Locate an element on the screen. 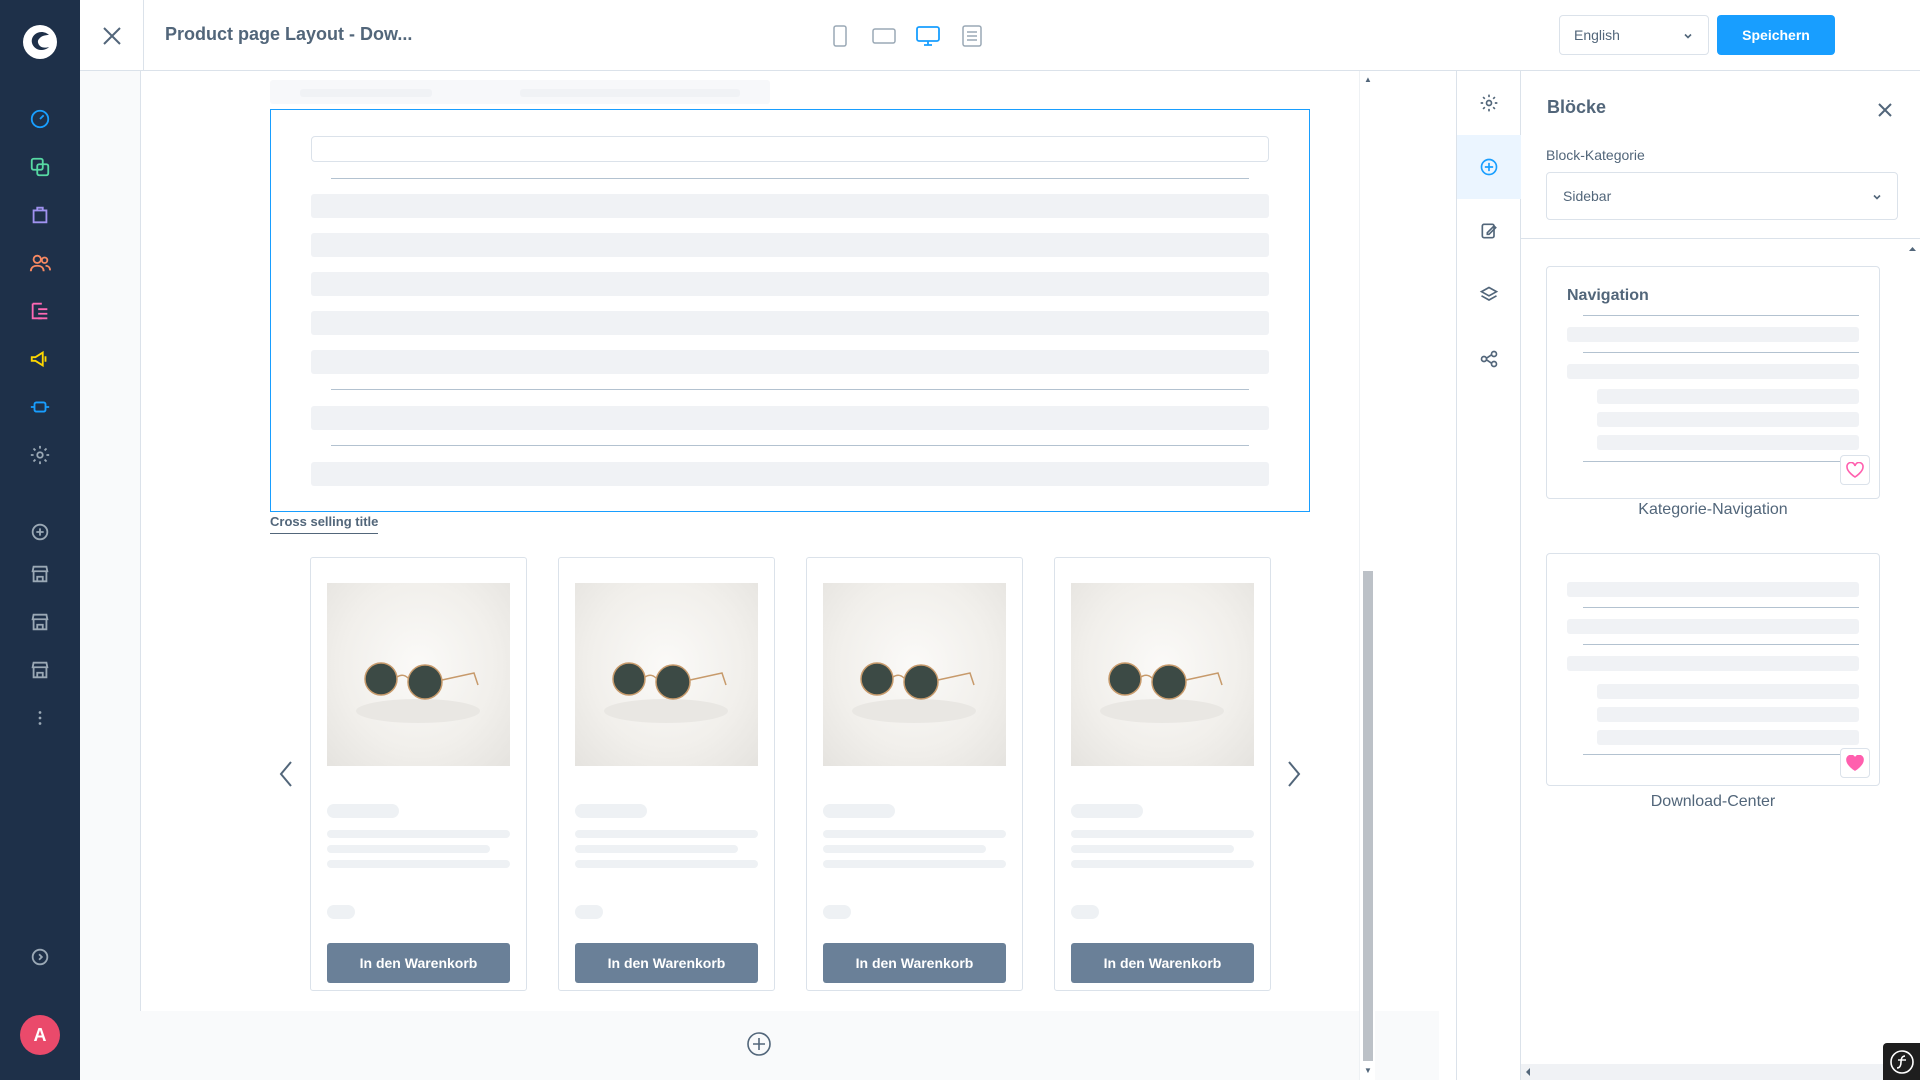  chevron-right-icon is located at coordinates (1294, 774).